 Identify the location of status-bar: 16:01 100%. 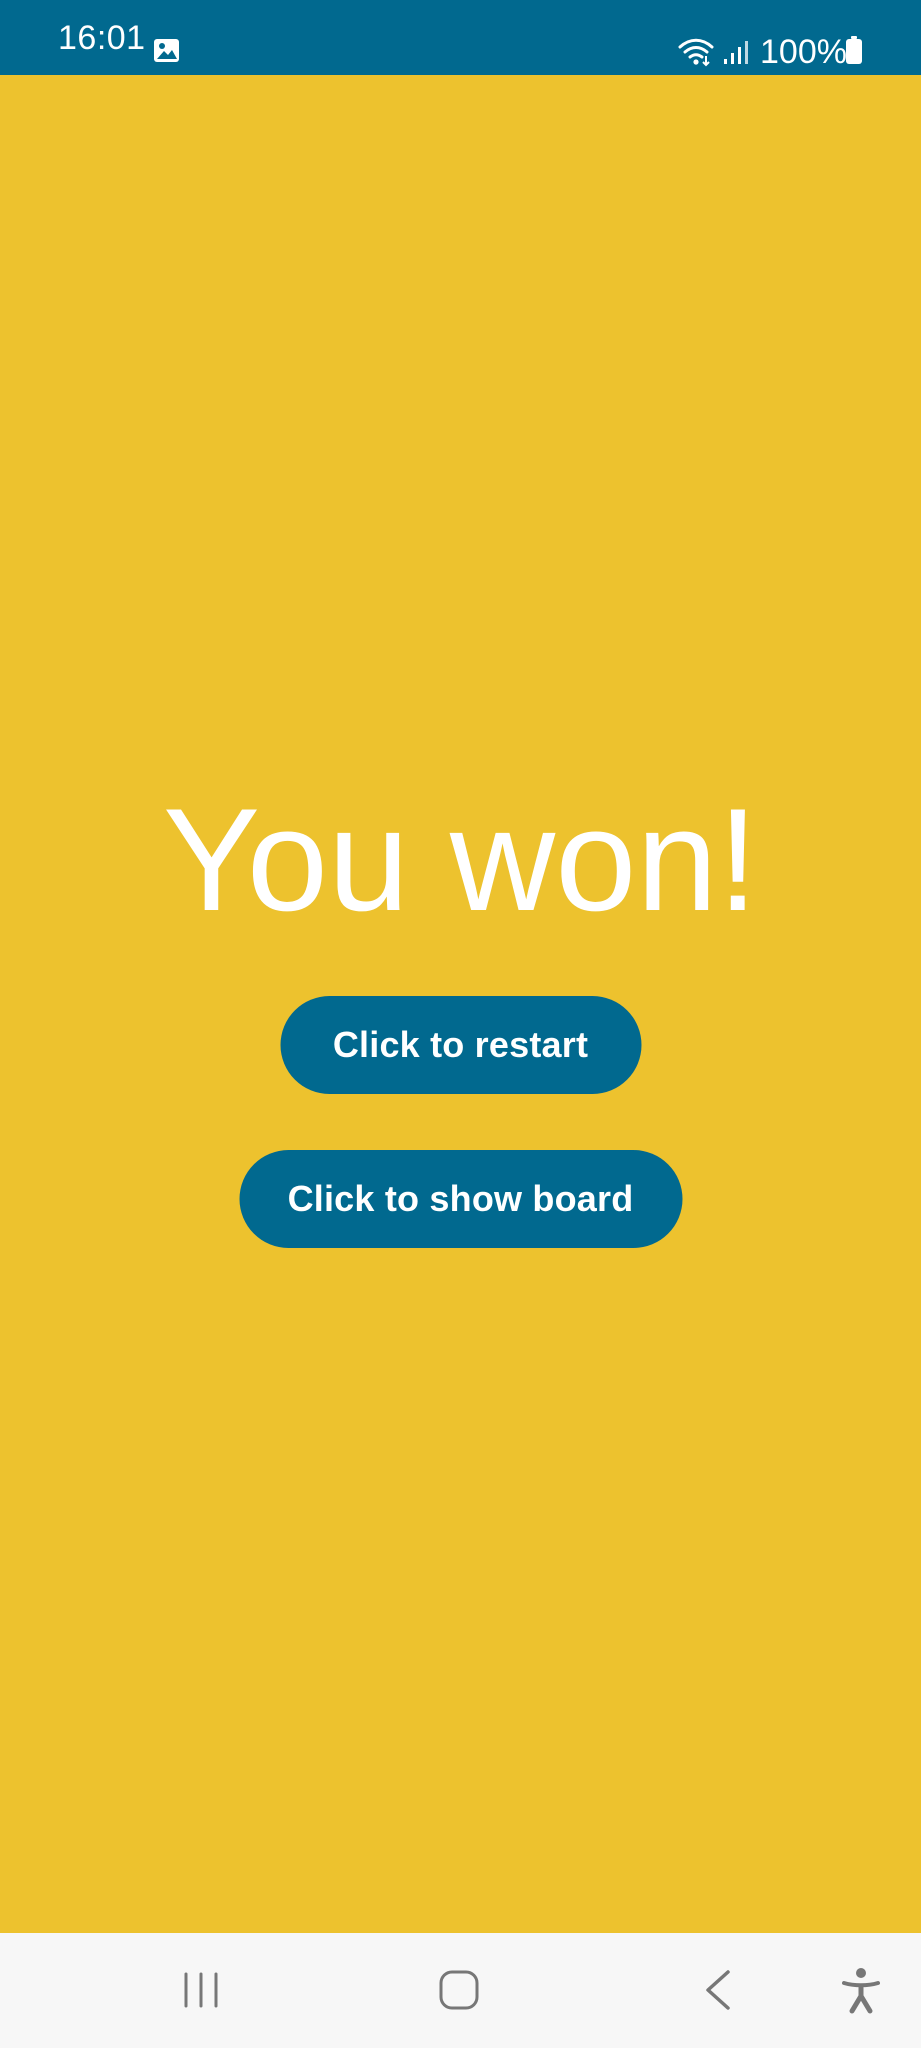
(460, 37).